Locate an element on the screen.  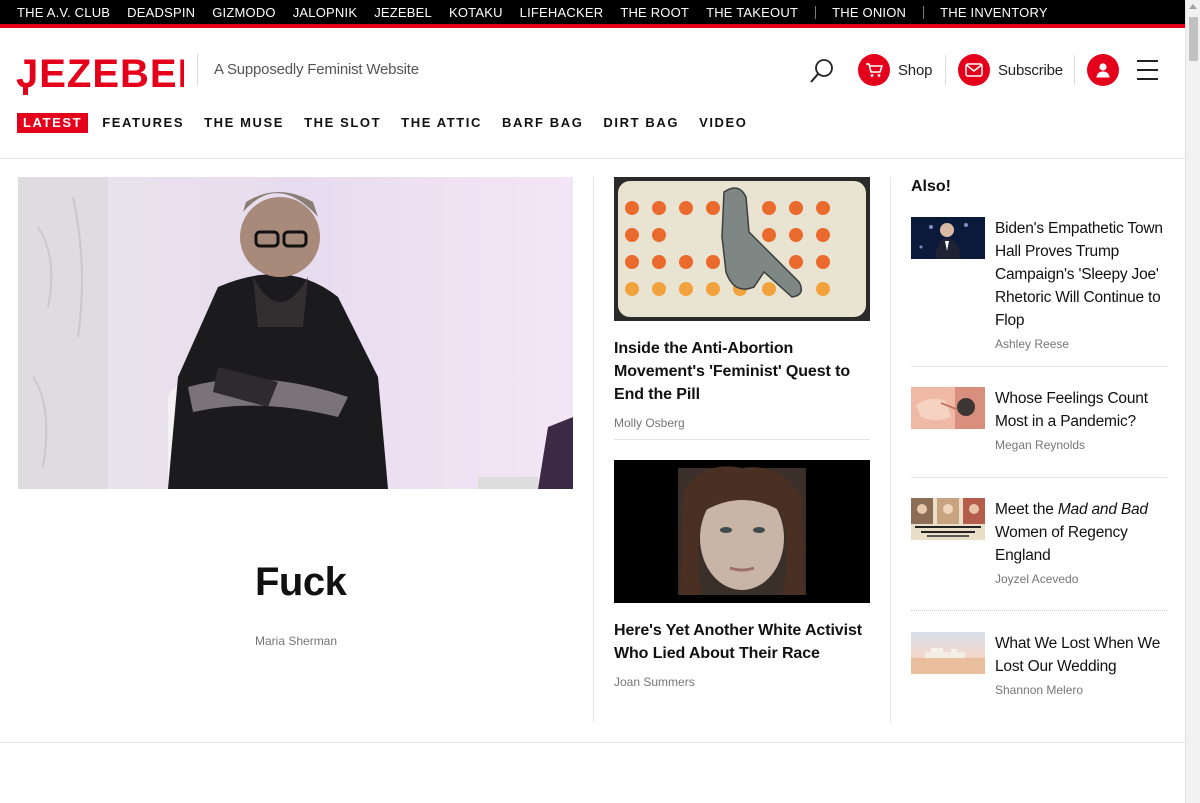
user-icon is located at coordinates (1103, 70).